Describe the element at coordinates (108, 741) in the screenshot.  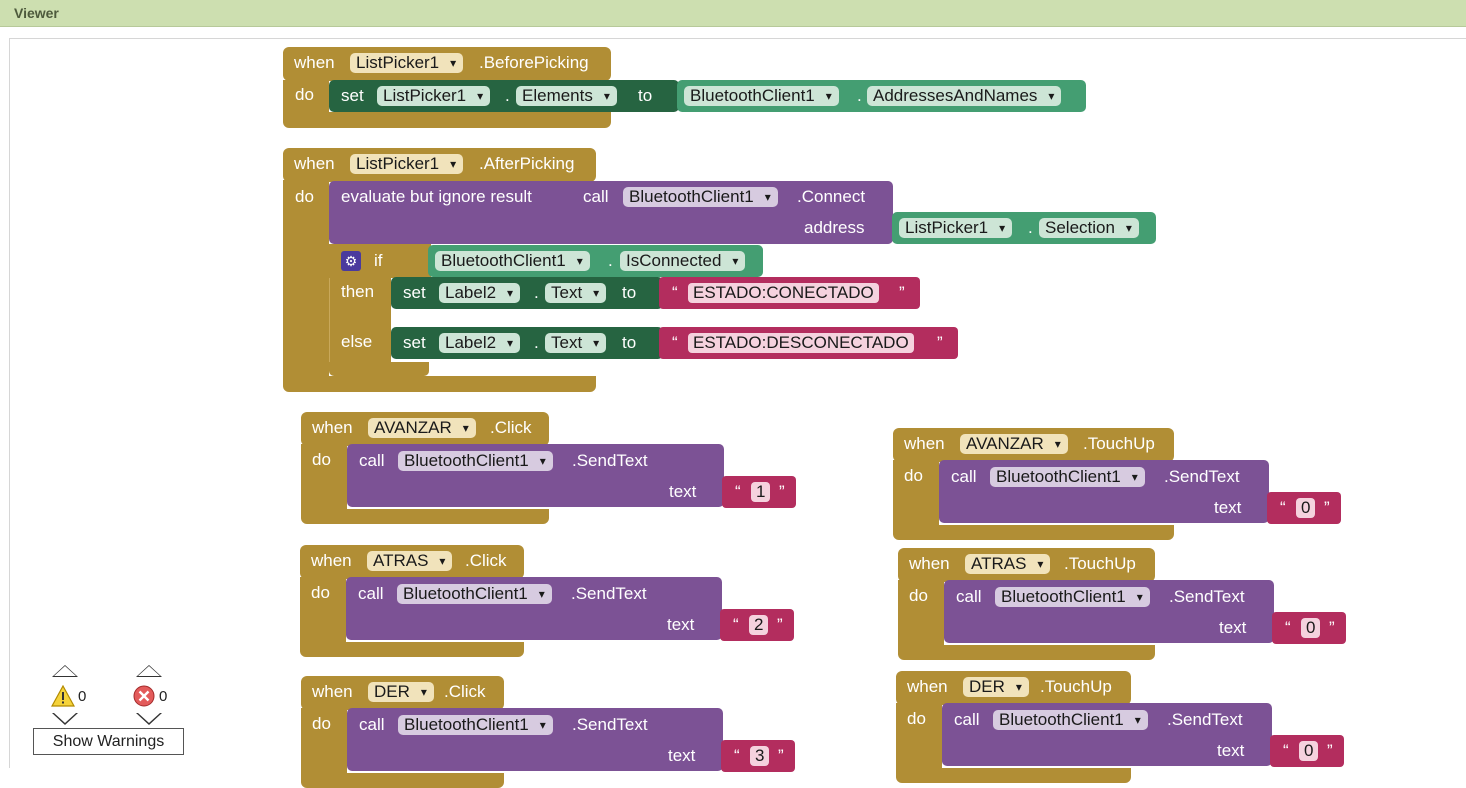
I see `show-warnings-button: Show Warnings` at that location.